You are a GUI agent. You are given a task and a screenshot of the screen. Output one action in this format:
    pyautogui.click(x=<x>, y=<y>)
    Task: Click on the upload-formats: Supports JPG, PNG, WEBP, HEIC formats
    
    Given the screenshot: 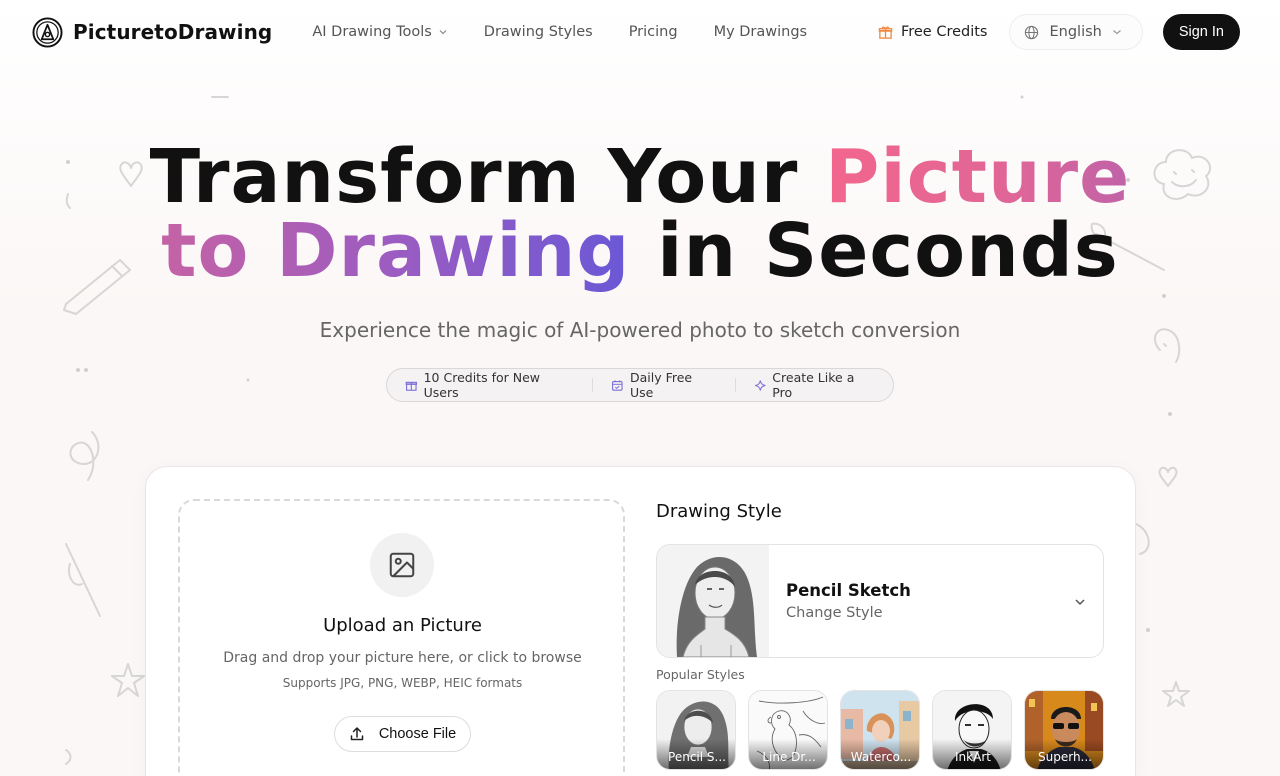 What is the action you would take?
    pyautogui.click(x=402, y=683)
    